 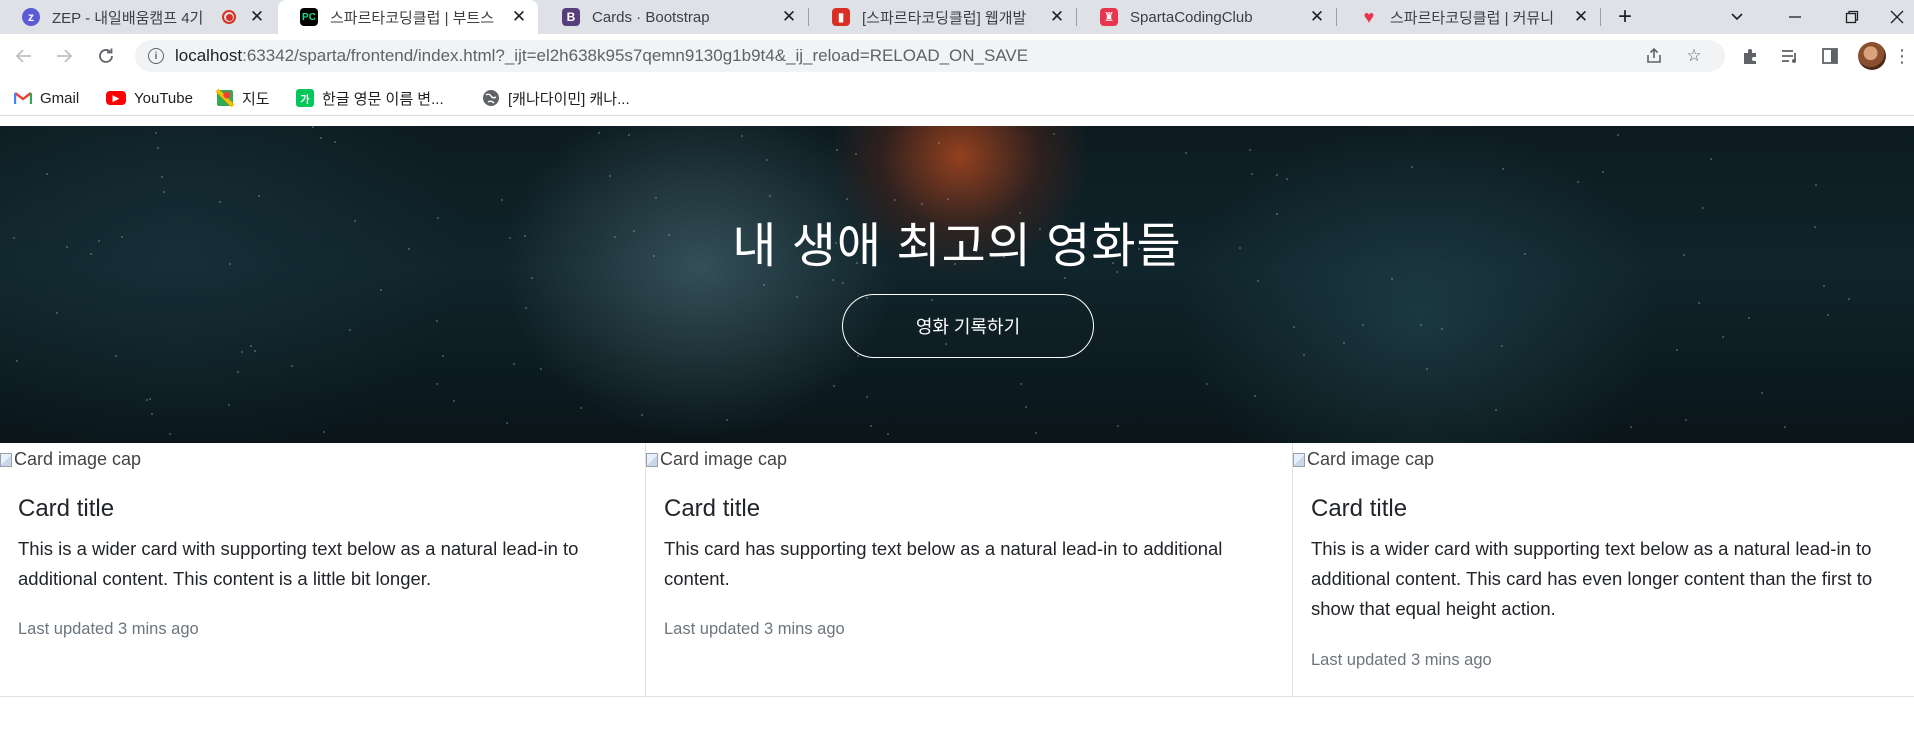 I want to click on bookmark-maps: 지도, so click(x=243, y=98).